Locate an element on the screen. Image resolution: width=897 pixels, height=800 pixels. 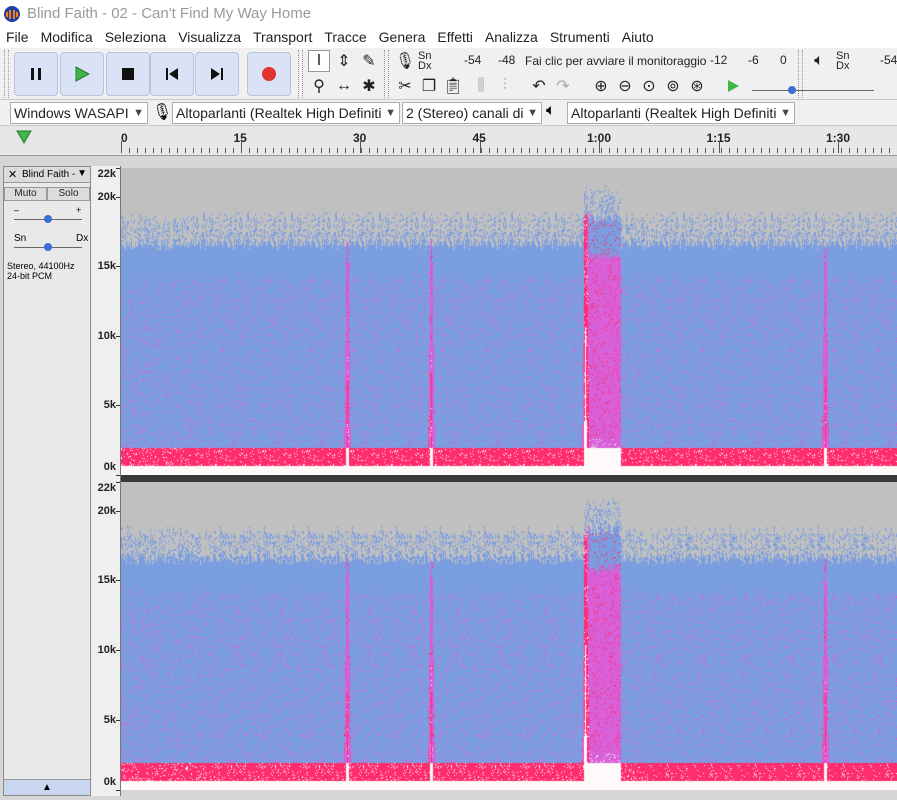
play-head-pin-icon is located at coordinates (24, 137).